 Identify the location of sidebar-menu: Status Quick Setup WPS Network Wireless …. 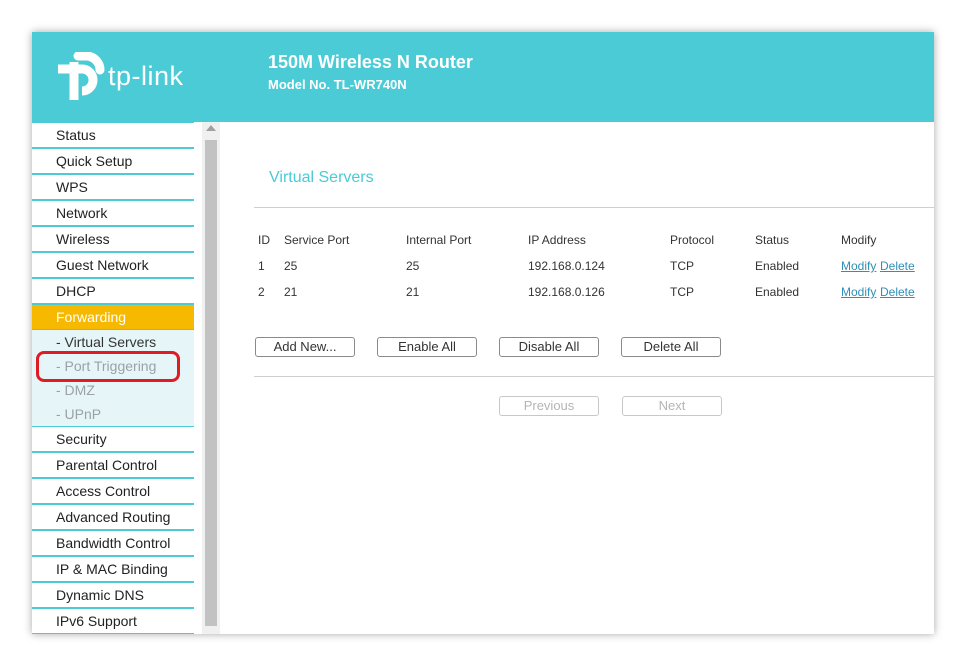
(113, 378).